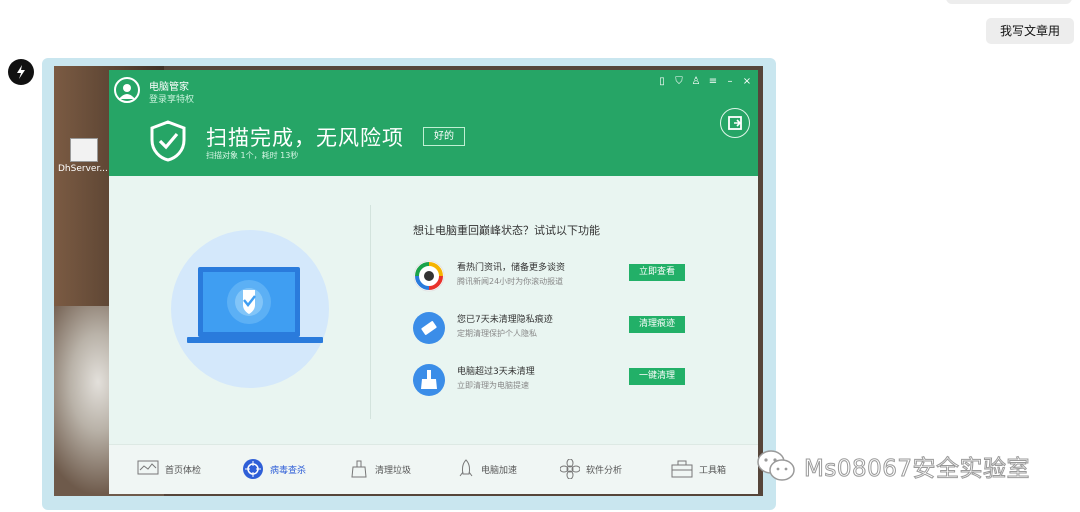  What do you see at coordinates (171, 98) in the screenshot?
I see `login-link: 登录享特权` at bounding box center [171, 98].